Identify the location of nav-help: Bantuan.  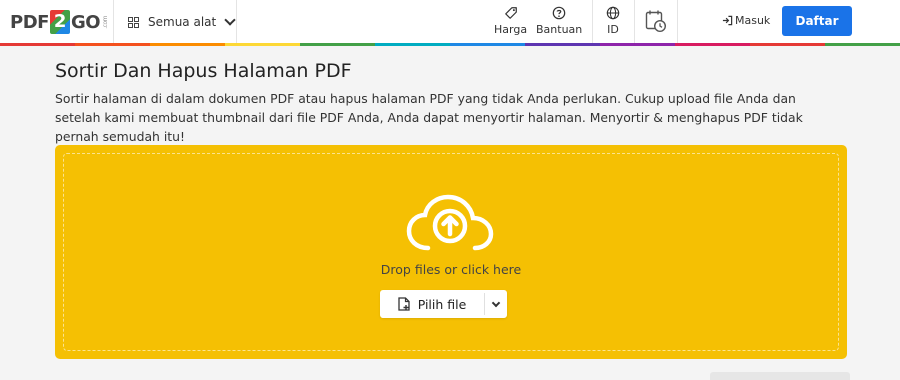
(559, 21).